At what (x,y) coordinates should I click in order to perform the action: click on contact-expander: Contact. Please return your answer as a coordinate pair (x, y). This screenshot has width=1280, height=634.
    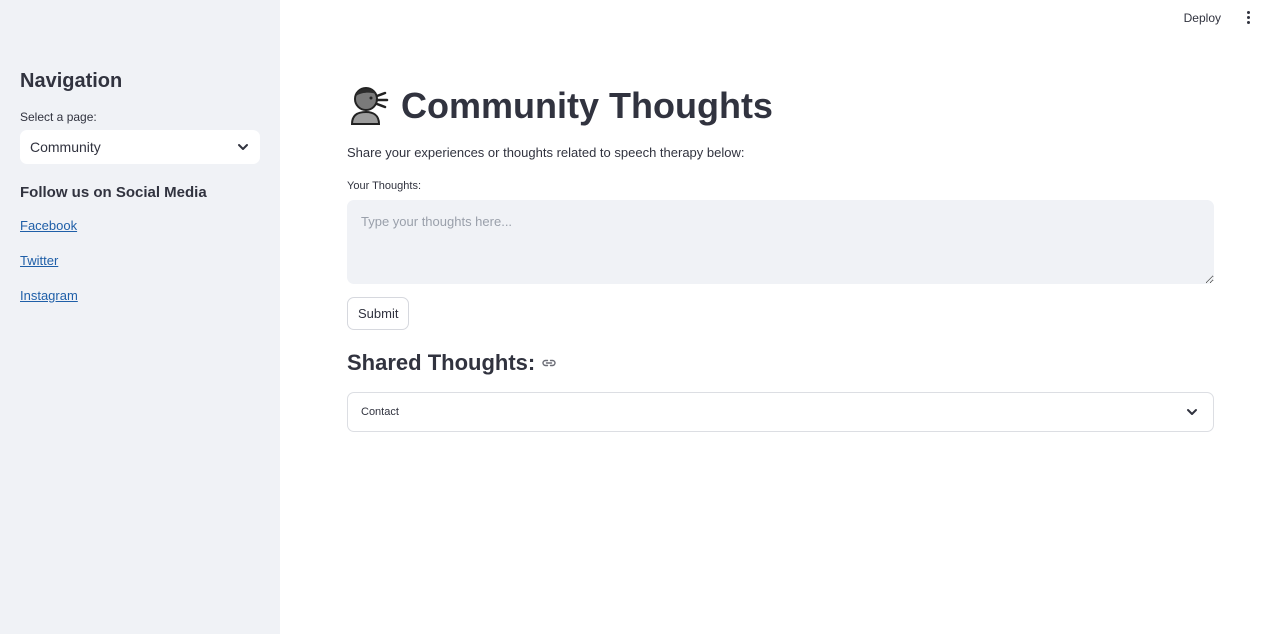
    Looking at the image, I should click on (780, 412).